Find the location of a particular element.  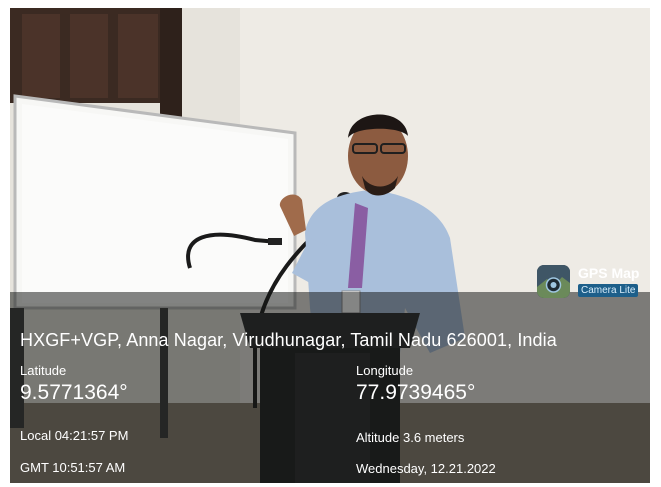

gps-map-camera-app-icon is located at coordinates (553, 281).